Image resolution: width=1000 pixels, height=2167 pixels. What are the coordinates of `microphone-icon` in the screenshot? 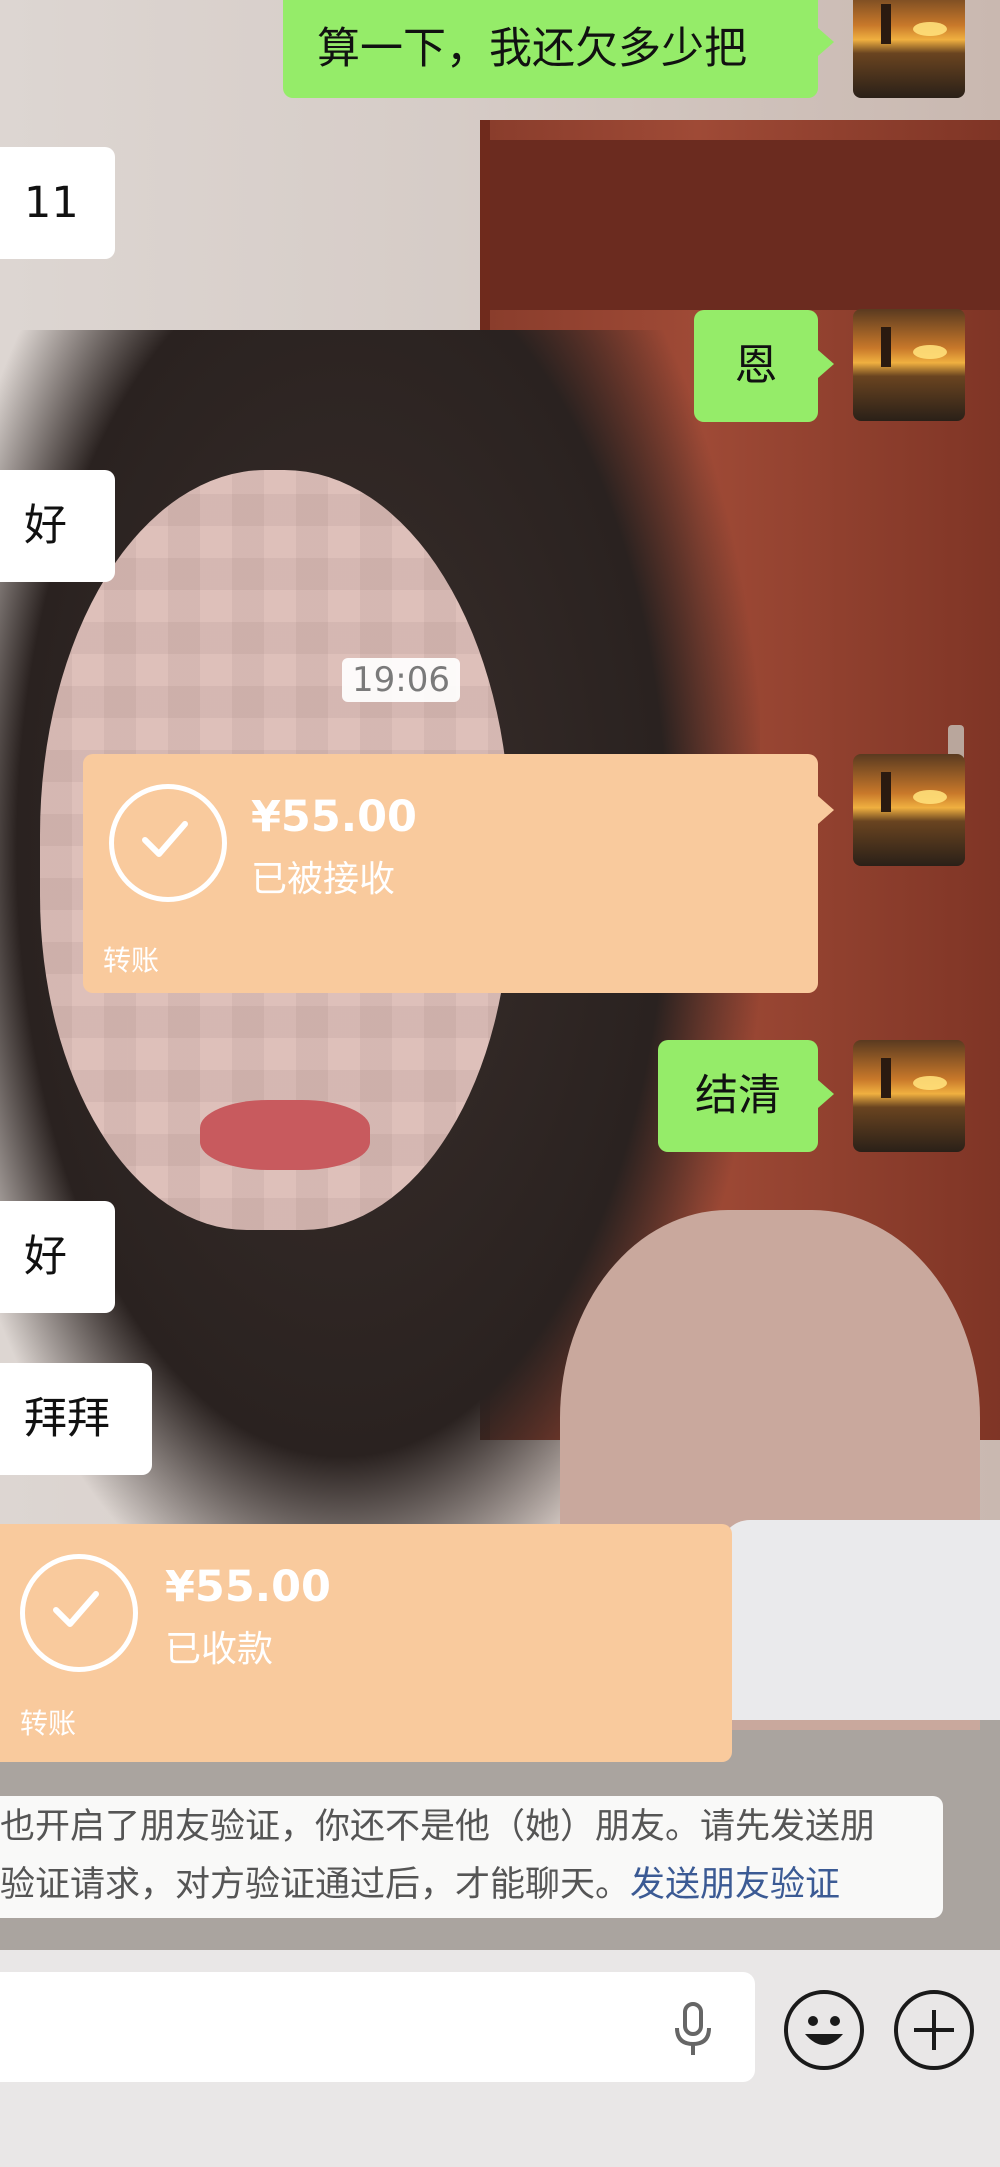 It's located at (693, 2030).